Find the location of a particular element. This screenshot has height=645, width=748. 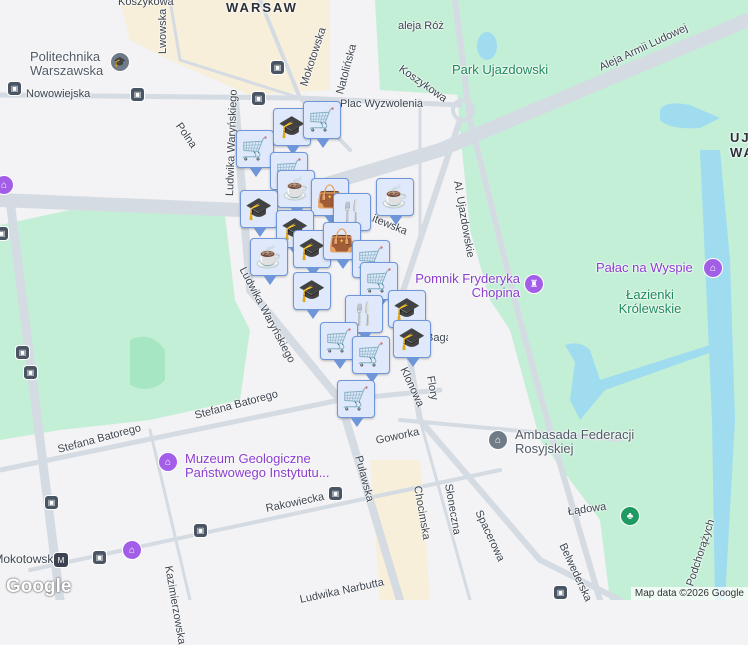

park-ujazdowski-label: Park Ujazdowski is located at coordinates (500, 69).